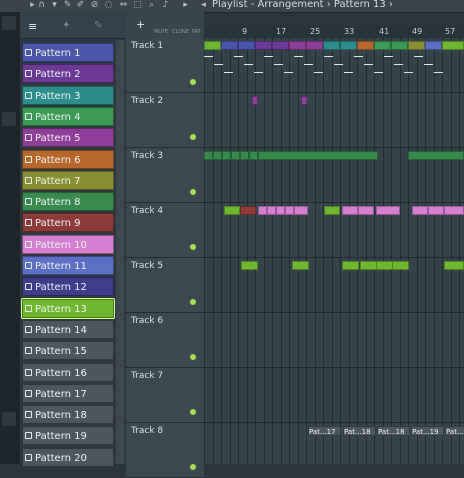 The height and width of the screenshot is (478, 464). What do you see at coordinates (165, 285) in the screenshot?
I see `track-header: Track 5` at bounding box center [165, 285].